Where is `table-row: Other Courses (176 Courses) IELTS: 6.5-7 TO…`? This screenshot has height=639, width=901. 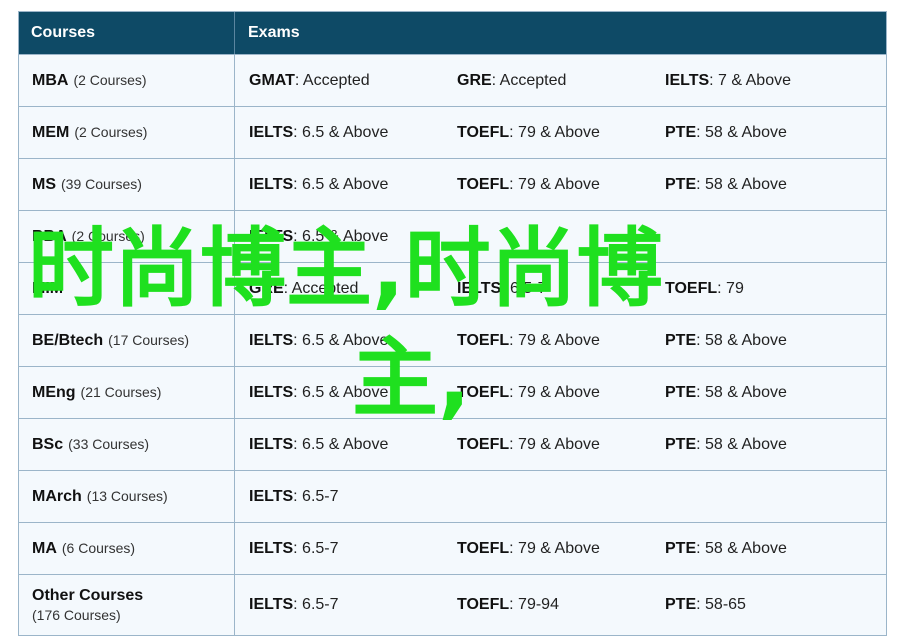
table-row: Other Courses (176 Courses) IELTS: 6.5-7 TO… is located at coordinates (452, 604).